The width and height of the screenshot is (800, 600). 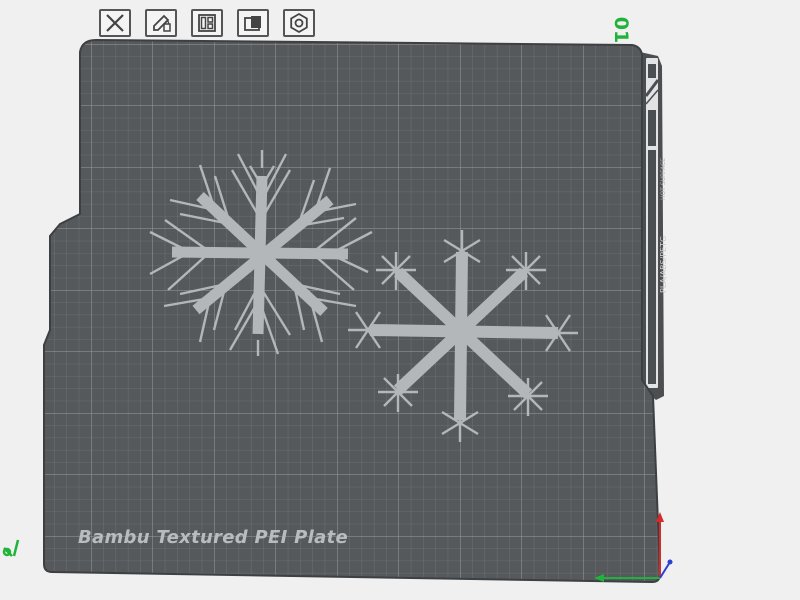 I want to click on plate-label: Bambu Textured PEI Plate, so click(x=213, y=537).